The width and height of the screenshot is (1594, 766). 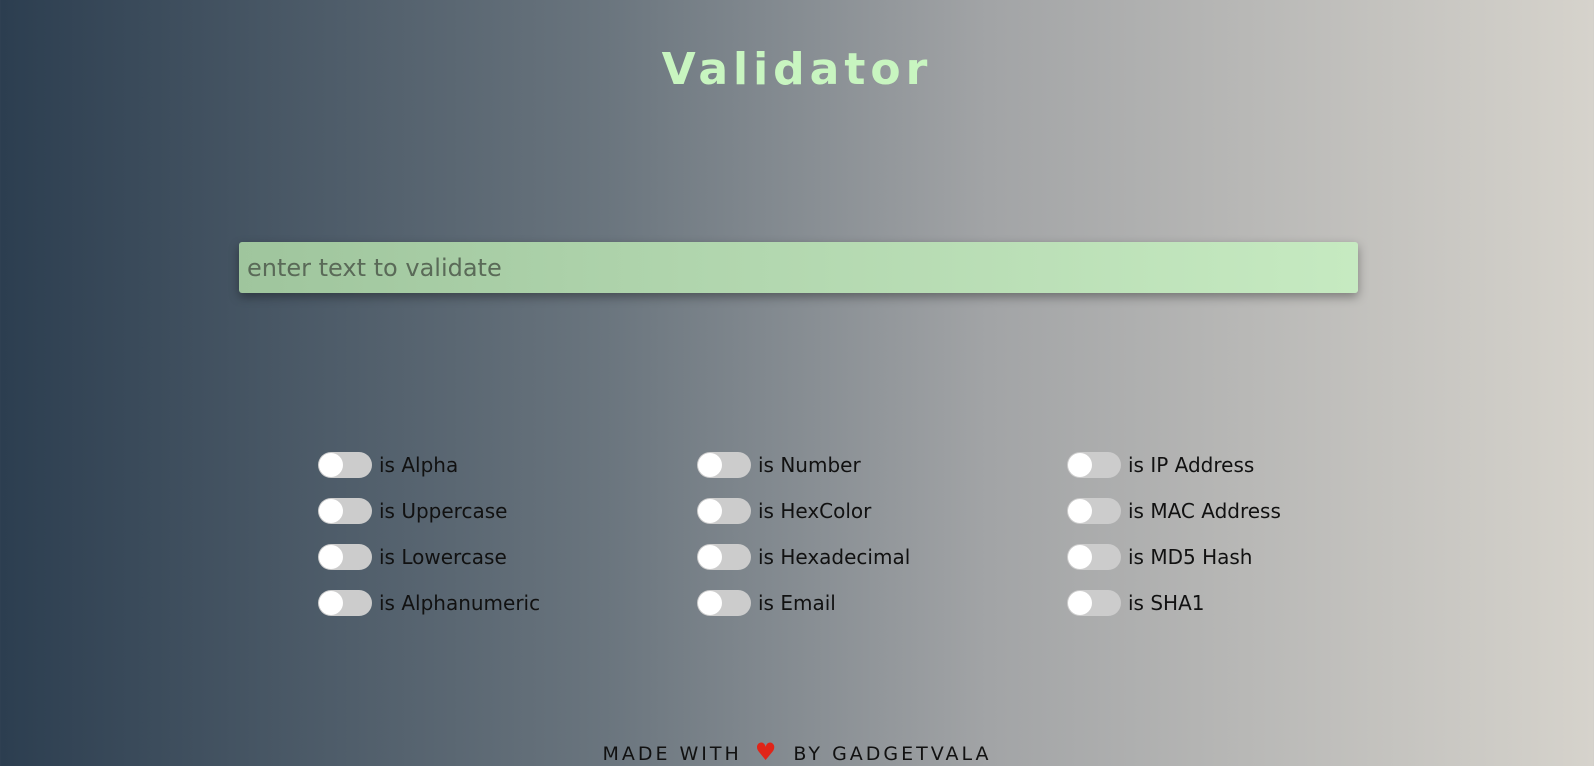 I want to click on validate-text-input, so click(x=798, y=267).